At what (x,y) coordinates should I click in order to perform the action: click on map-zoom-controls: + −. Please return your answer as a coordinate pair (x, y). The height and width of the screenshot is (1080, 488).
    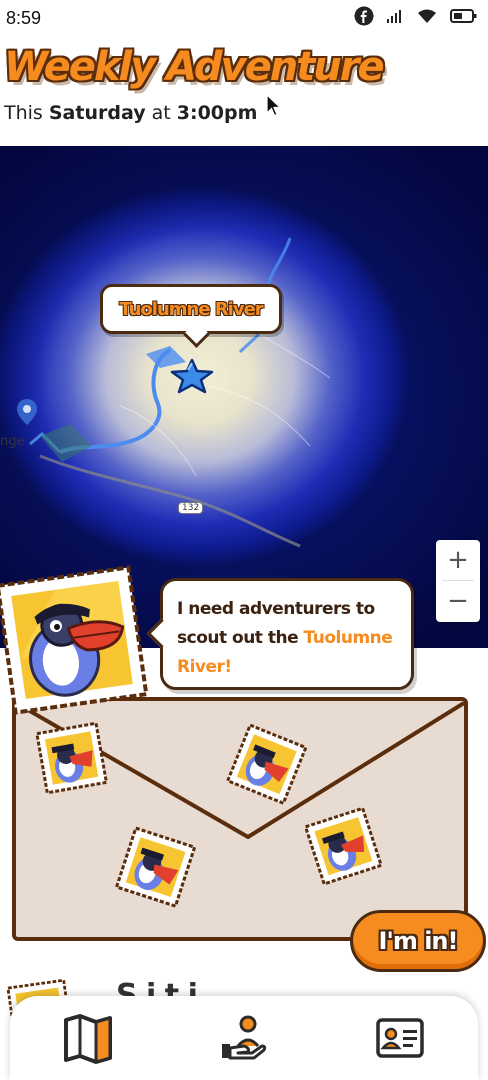
    Looking at the image, I should click on (458, 581).